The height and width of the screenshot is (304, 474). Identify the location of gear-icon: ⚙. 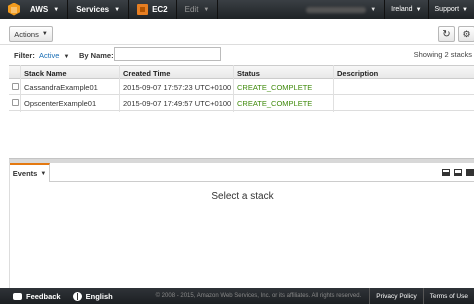
(466, 33).